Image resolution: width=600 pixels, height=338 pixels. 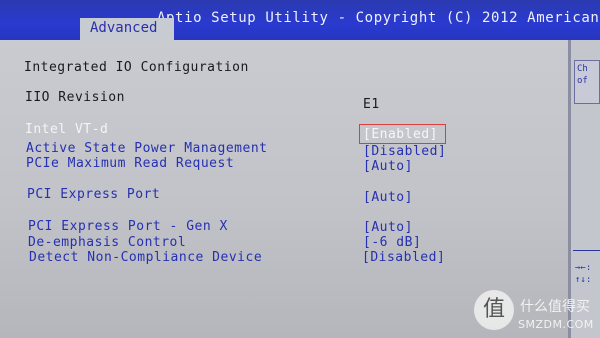 What do you see at coordinates (583, 274) in the screenshot?
I see `help-key-legend: →←: ↑↓:` at bounding box center [583, 274].